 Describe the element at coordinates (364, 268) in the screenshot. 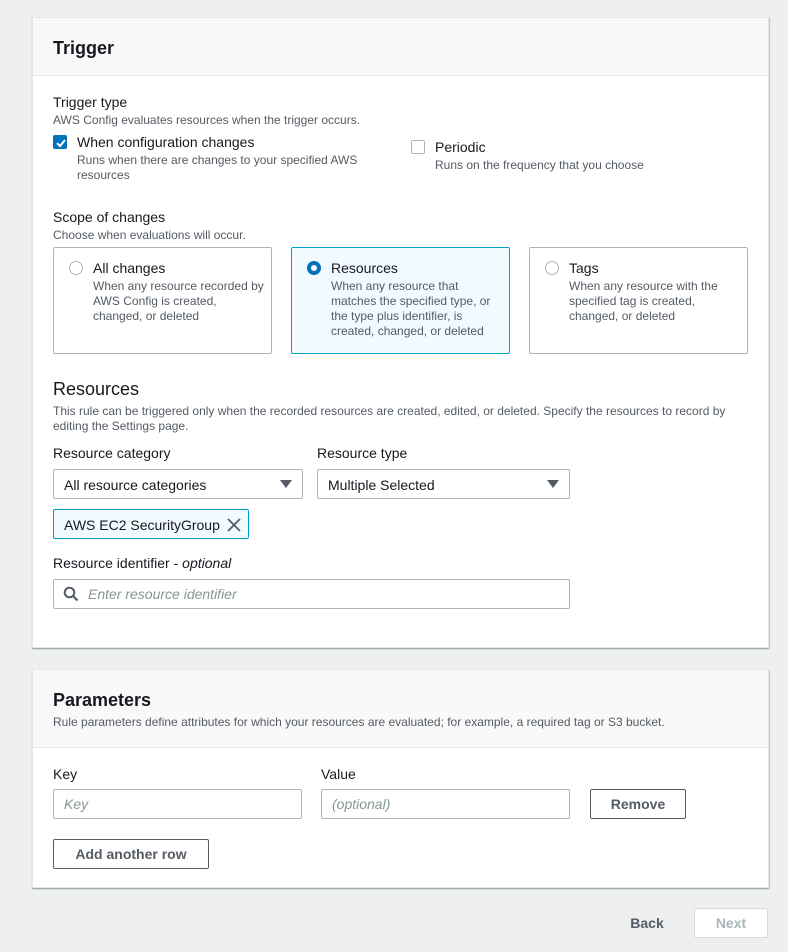

I see `tile-label: Resources` at that location.